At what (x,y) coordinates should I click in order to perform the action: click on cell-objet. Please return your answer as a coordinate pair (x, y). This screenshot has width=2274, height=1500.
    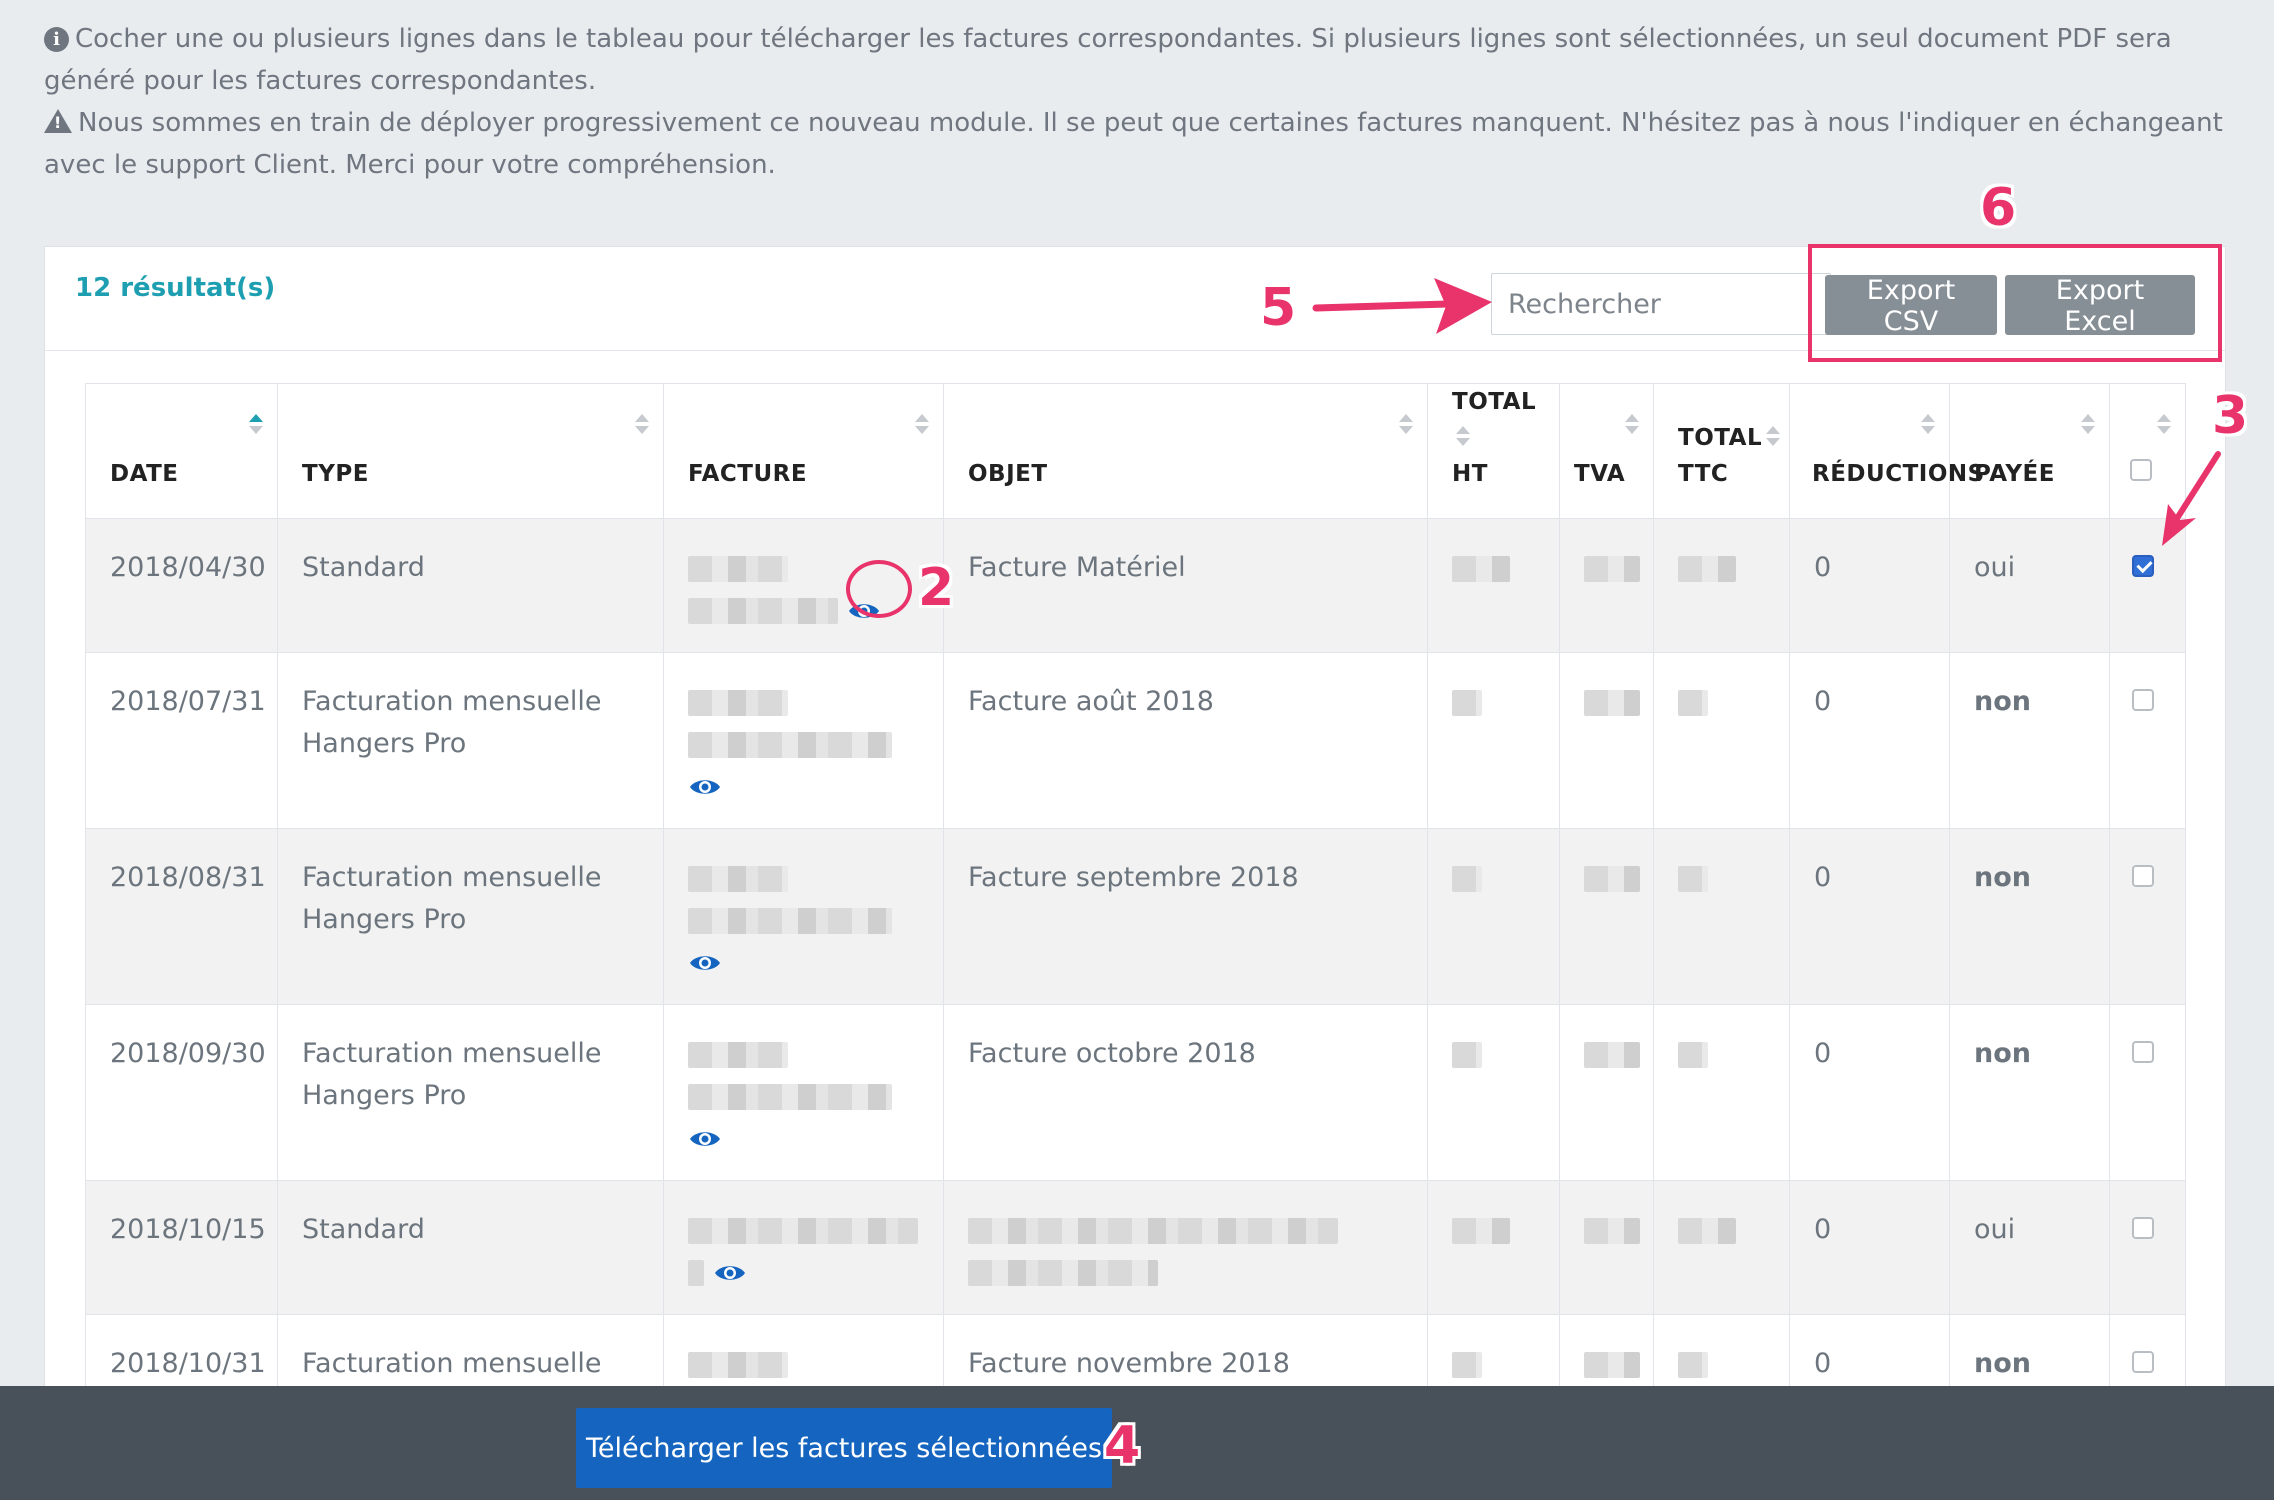
    Looking at the image, I should click on (1185, 1247).